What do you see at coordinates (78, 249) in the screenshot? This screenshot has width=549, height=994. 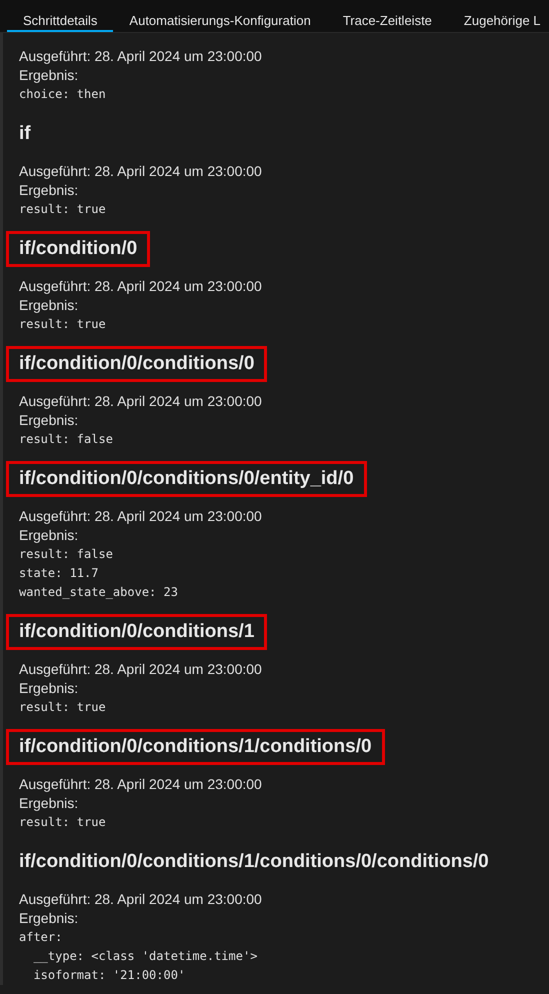 I see `step-heading: if/condition/0` at bounding box center [78, 249].